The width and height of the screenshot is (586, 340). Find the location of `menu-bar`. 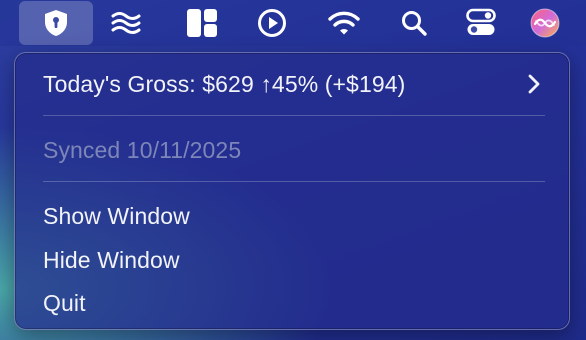

menu-bar is located at coordinates (293, 23).